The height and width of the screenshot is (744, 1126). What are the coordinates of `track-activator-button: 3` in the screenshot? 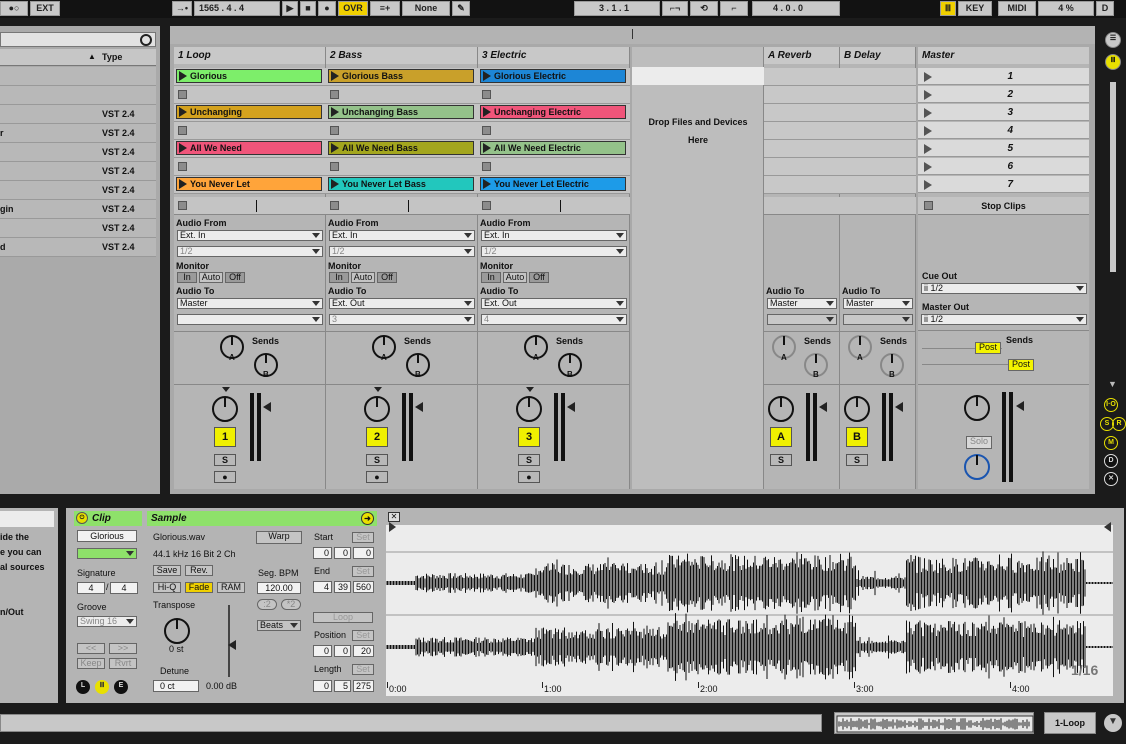 It's located at (529, 437).